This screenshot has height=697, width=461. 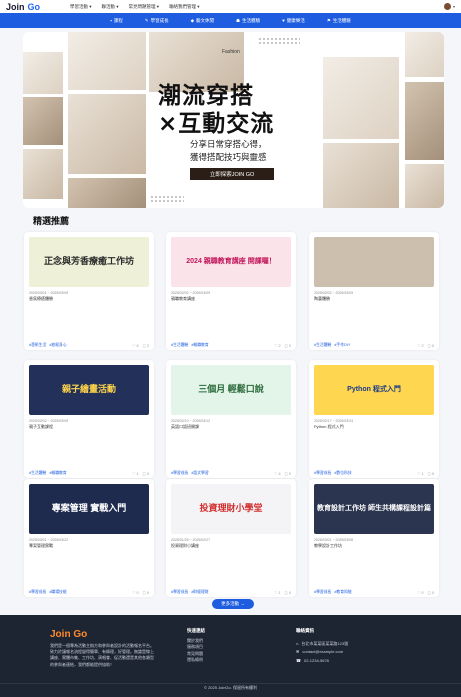 I want to click on activity-title: 英語口語班開課, so click(x=185, y=427).